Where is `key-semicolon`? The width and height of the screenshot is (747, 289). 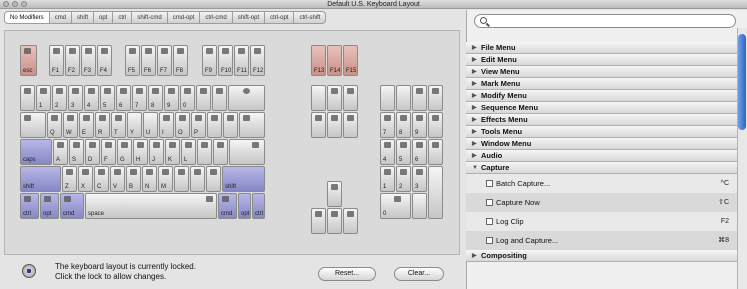 key-semicolon is located at coordinates (204, 152).